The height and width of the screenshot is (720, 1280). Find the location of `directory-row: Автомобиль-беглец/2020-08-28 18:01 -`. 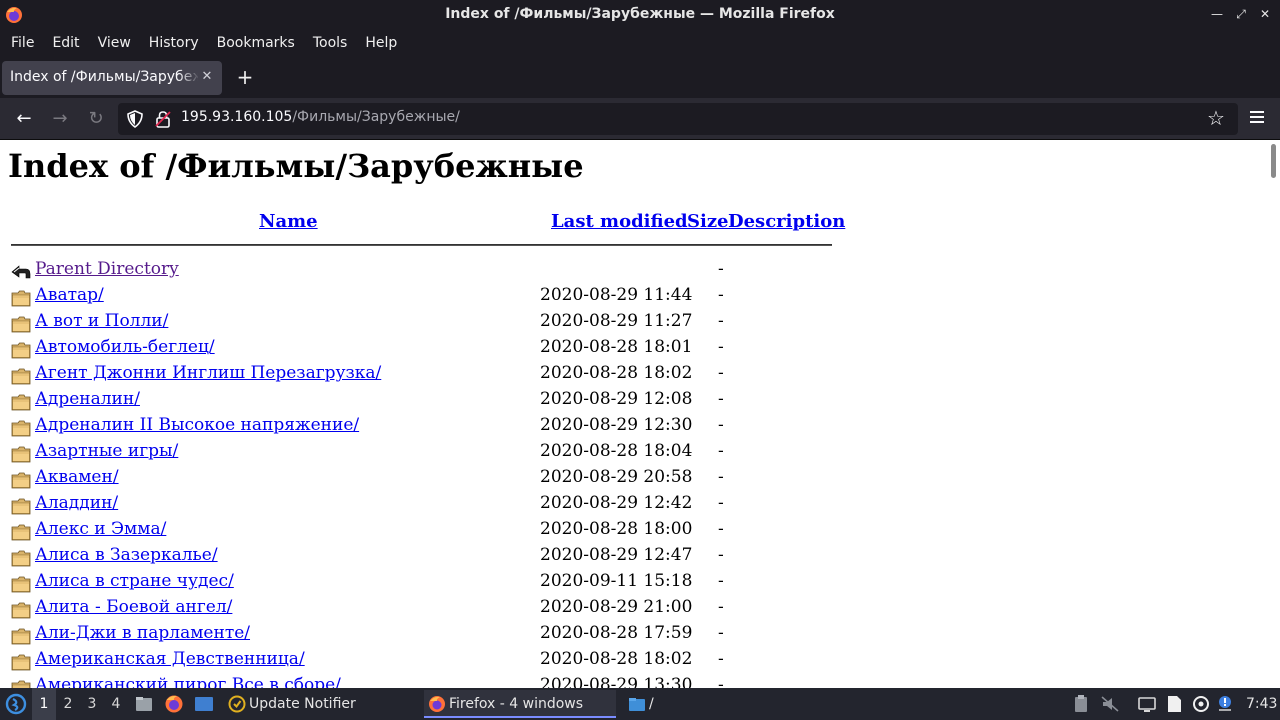

directory-row: Автомобиль-беглец/2020-08-28 18:01 - is located at coordinates (420, 350).